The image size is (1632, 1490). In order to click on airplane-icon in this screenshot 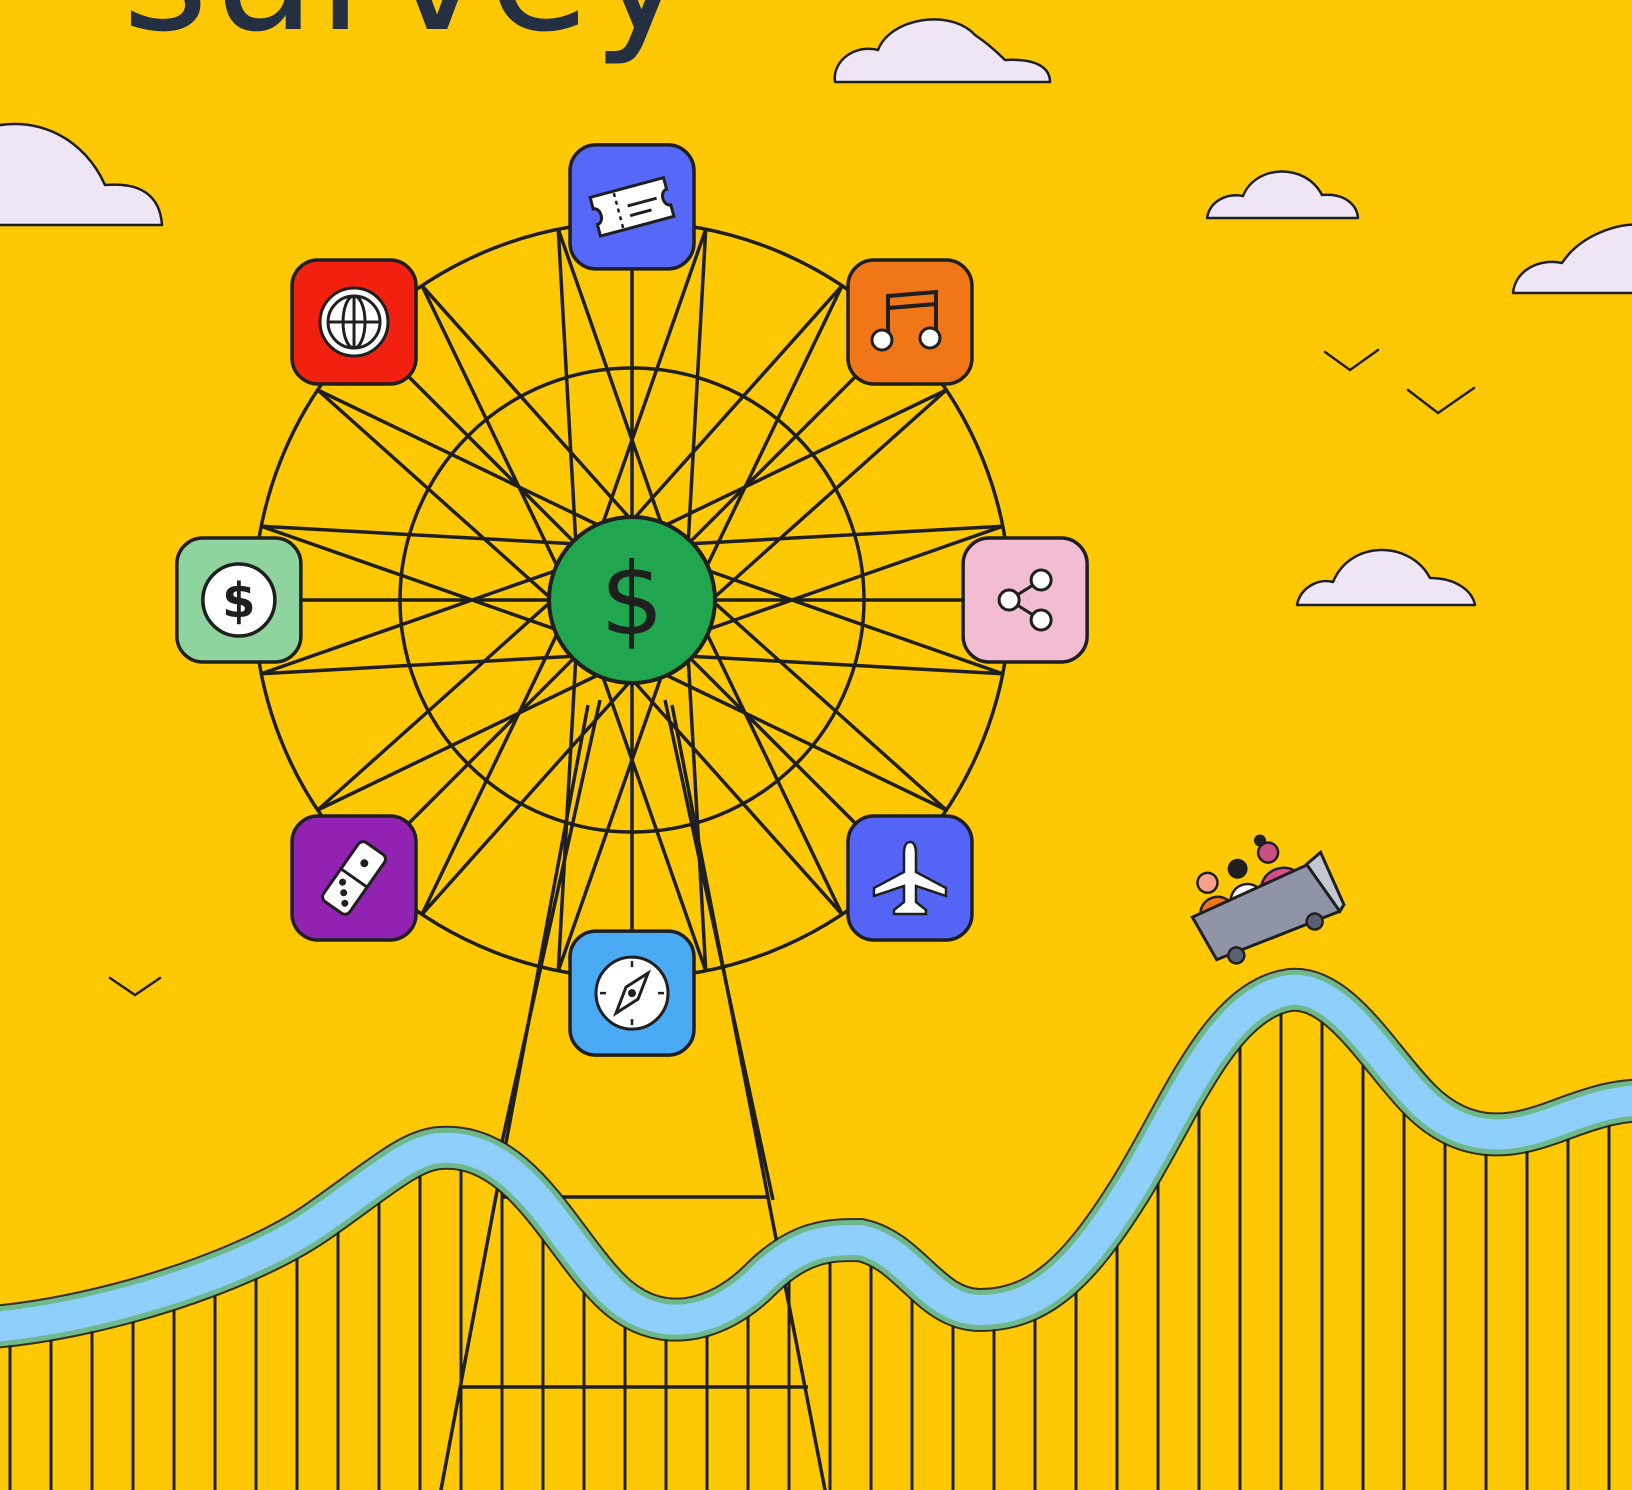, I will do `click(910, 878)`.